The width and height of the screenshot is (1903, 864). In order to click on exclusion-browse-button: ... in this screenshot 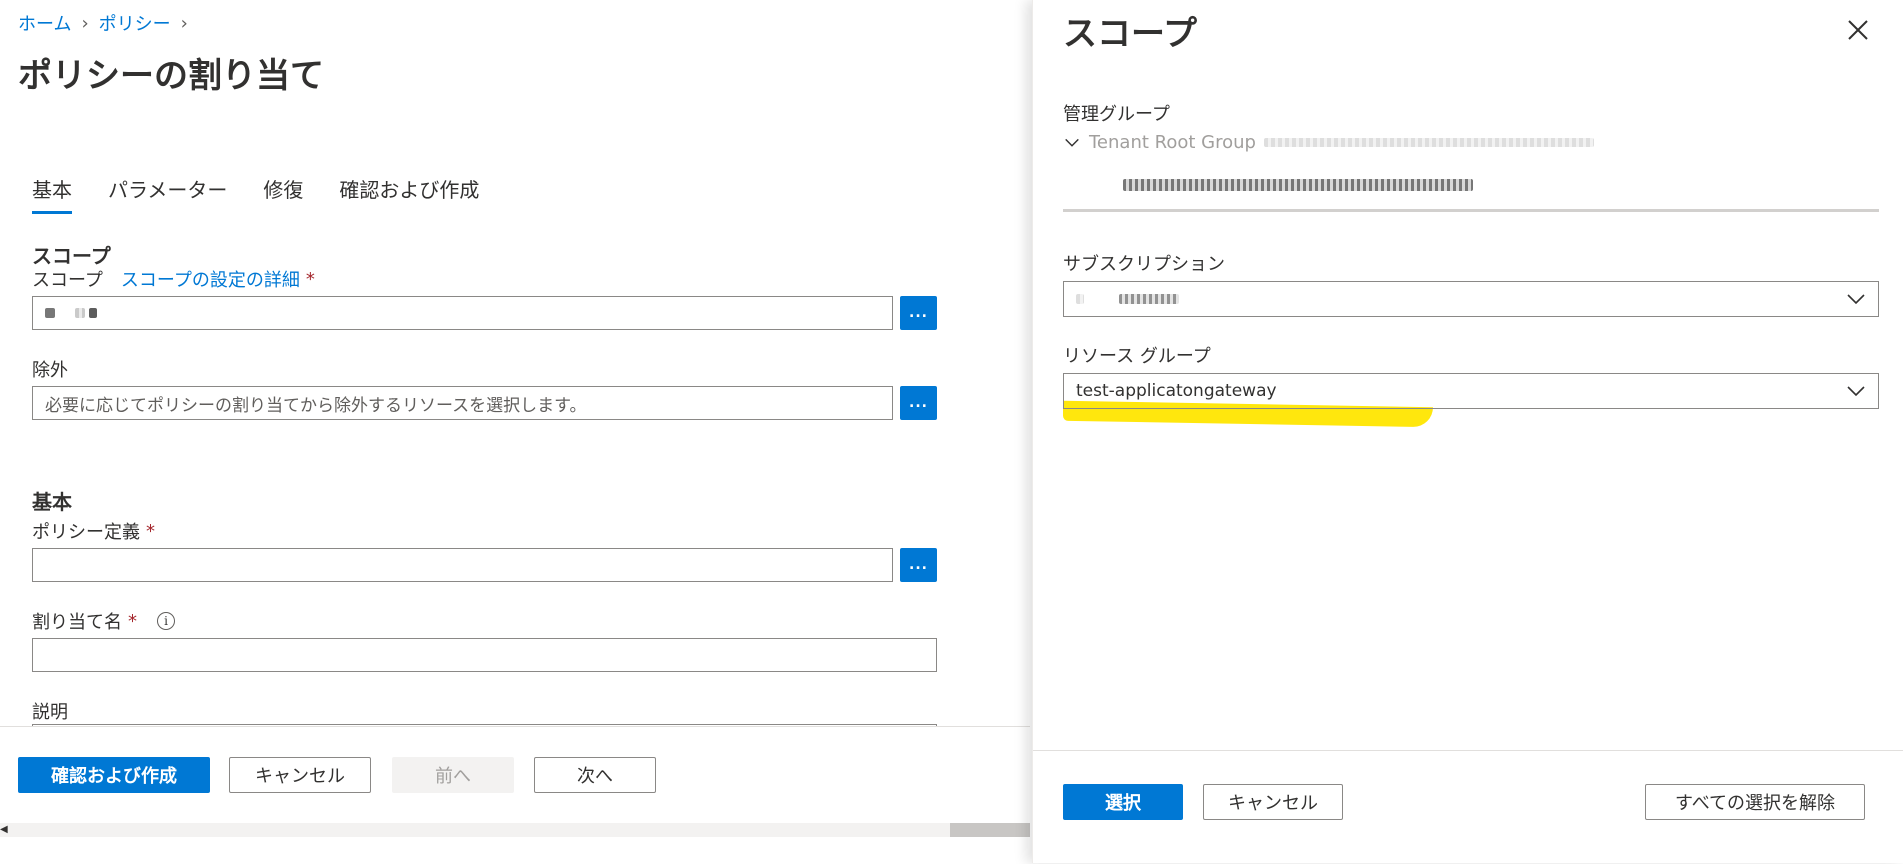, I will do `click(918, 403)`.